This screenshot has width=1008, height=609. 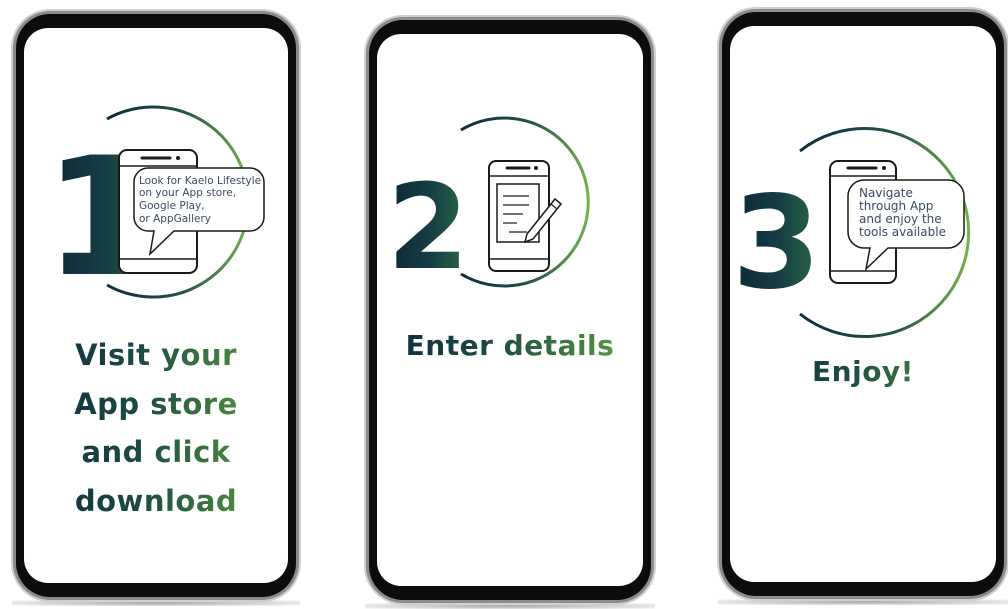 I want to click on step-caption: Enjoy!, so click(x=863, y=372).